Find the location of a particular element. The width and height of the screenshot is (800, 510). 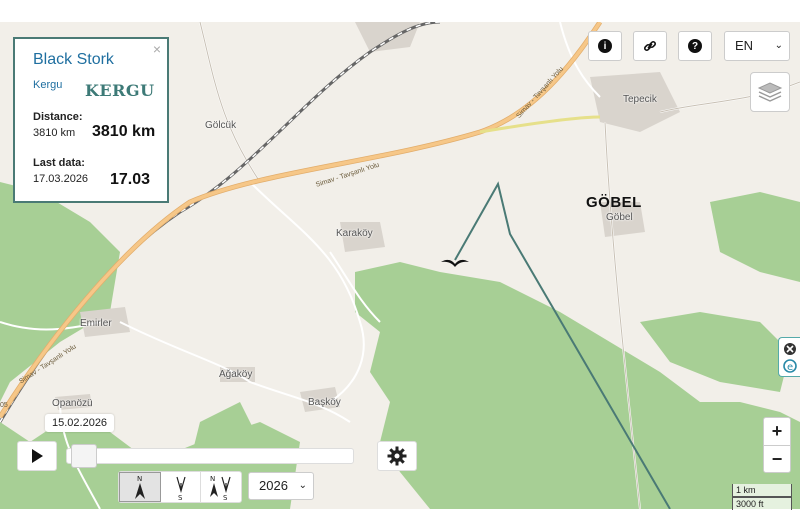

place-label-opanozu: Opanözü is located at coordinates (72, 403).